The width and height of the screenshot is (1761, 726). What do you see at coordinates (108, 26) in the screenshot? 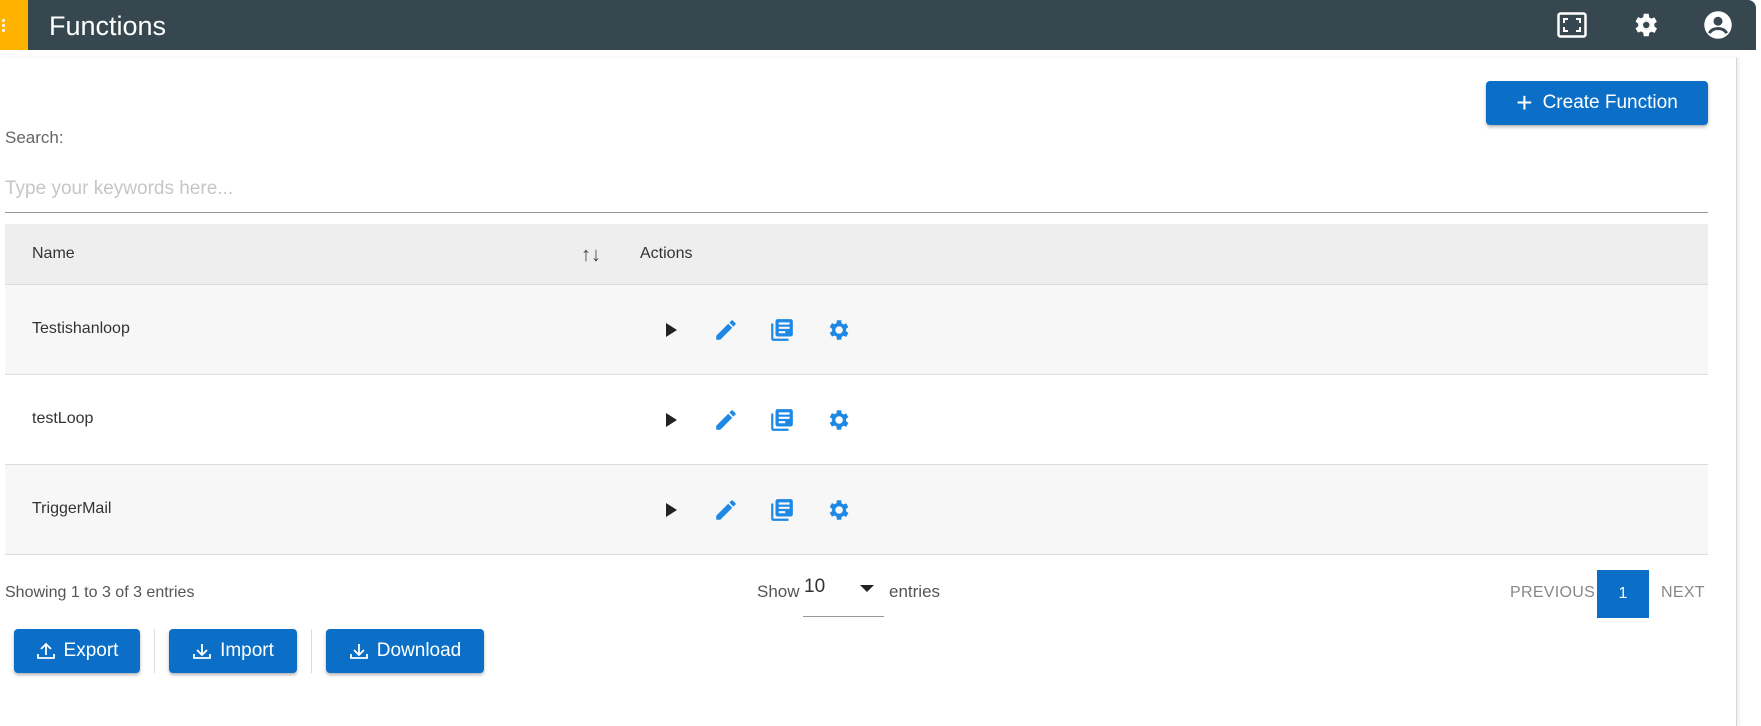
I see `page-title: Functions` at bounding box center [108, 26].